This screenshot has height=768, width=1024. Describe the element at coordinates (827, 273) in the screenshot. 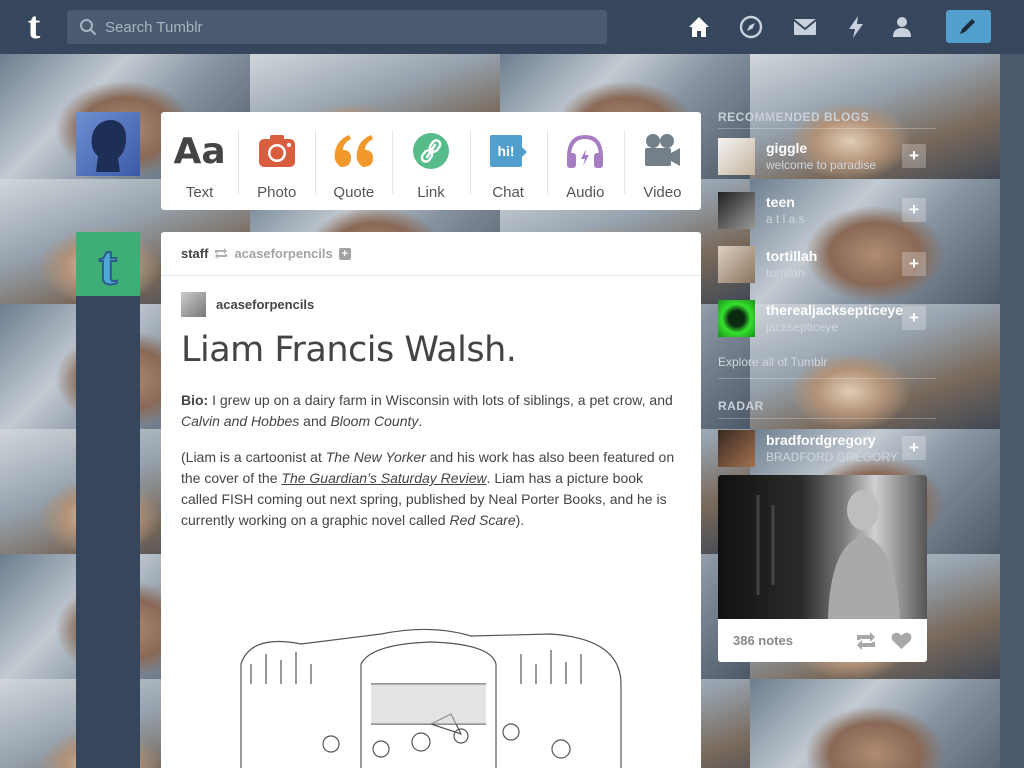

I see `recommended-blog-item: tortillah tortillah +` at that location.